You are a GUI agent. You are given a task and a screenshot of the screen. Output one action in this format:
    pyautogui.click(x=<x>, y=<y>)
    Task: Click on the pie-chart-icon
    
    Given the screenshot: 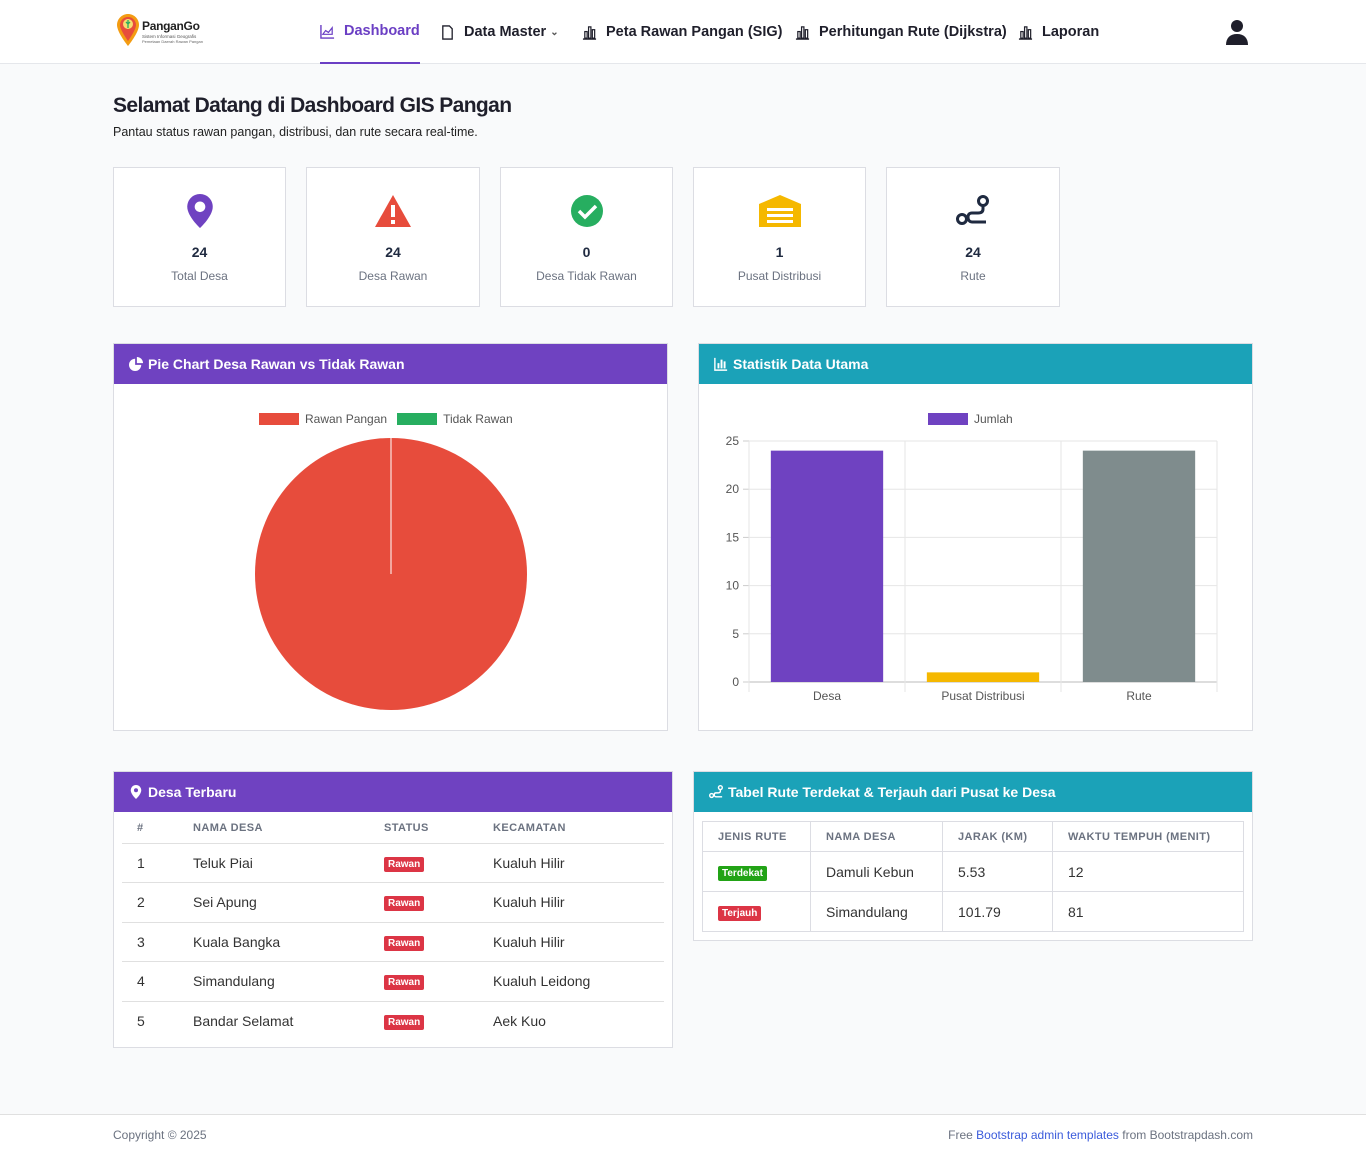 What is the action you would take?
    pyautogui.click(x=136, y=364)
    